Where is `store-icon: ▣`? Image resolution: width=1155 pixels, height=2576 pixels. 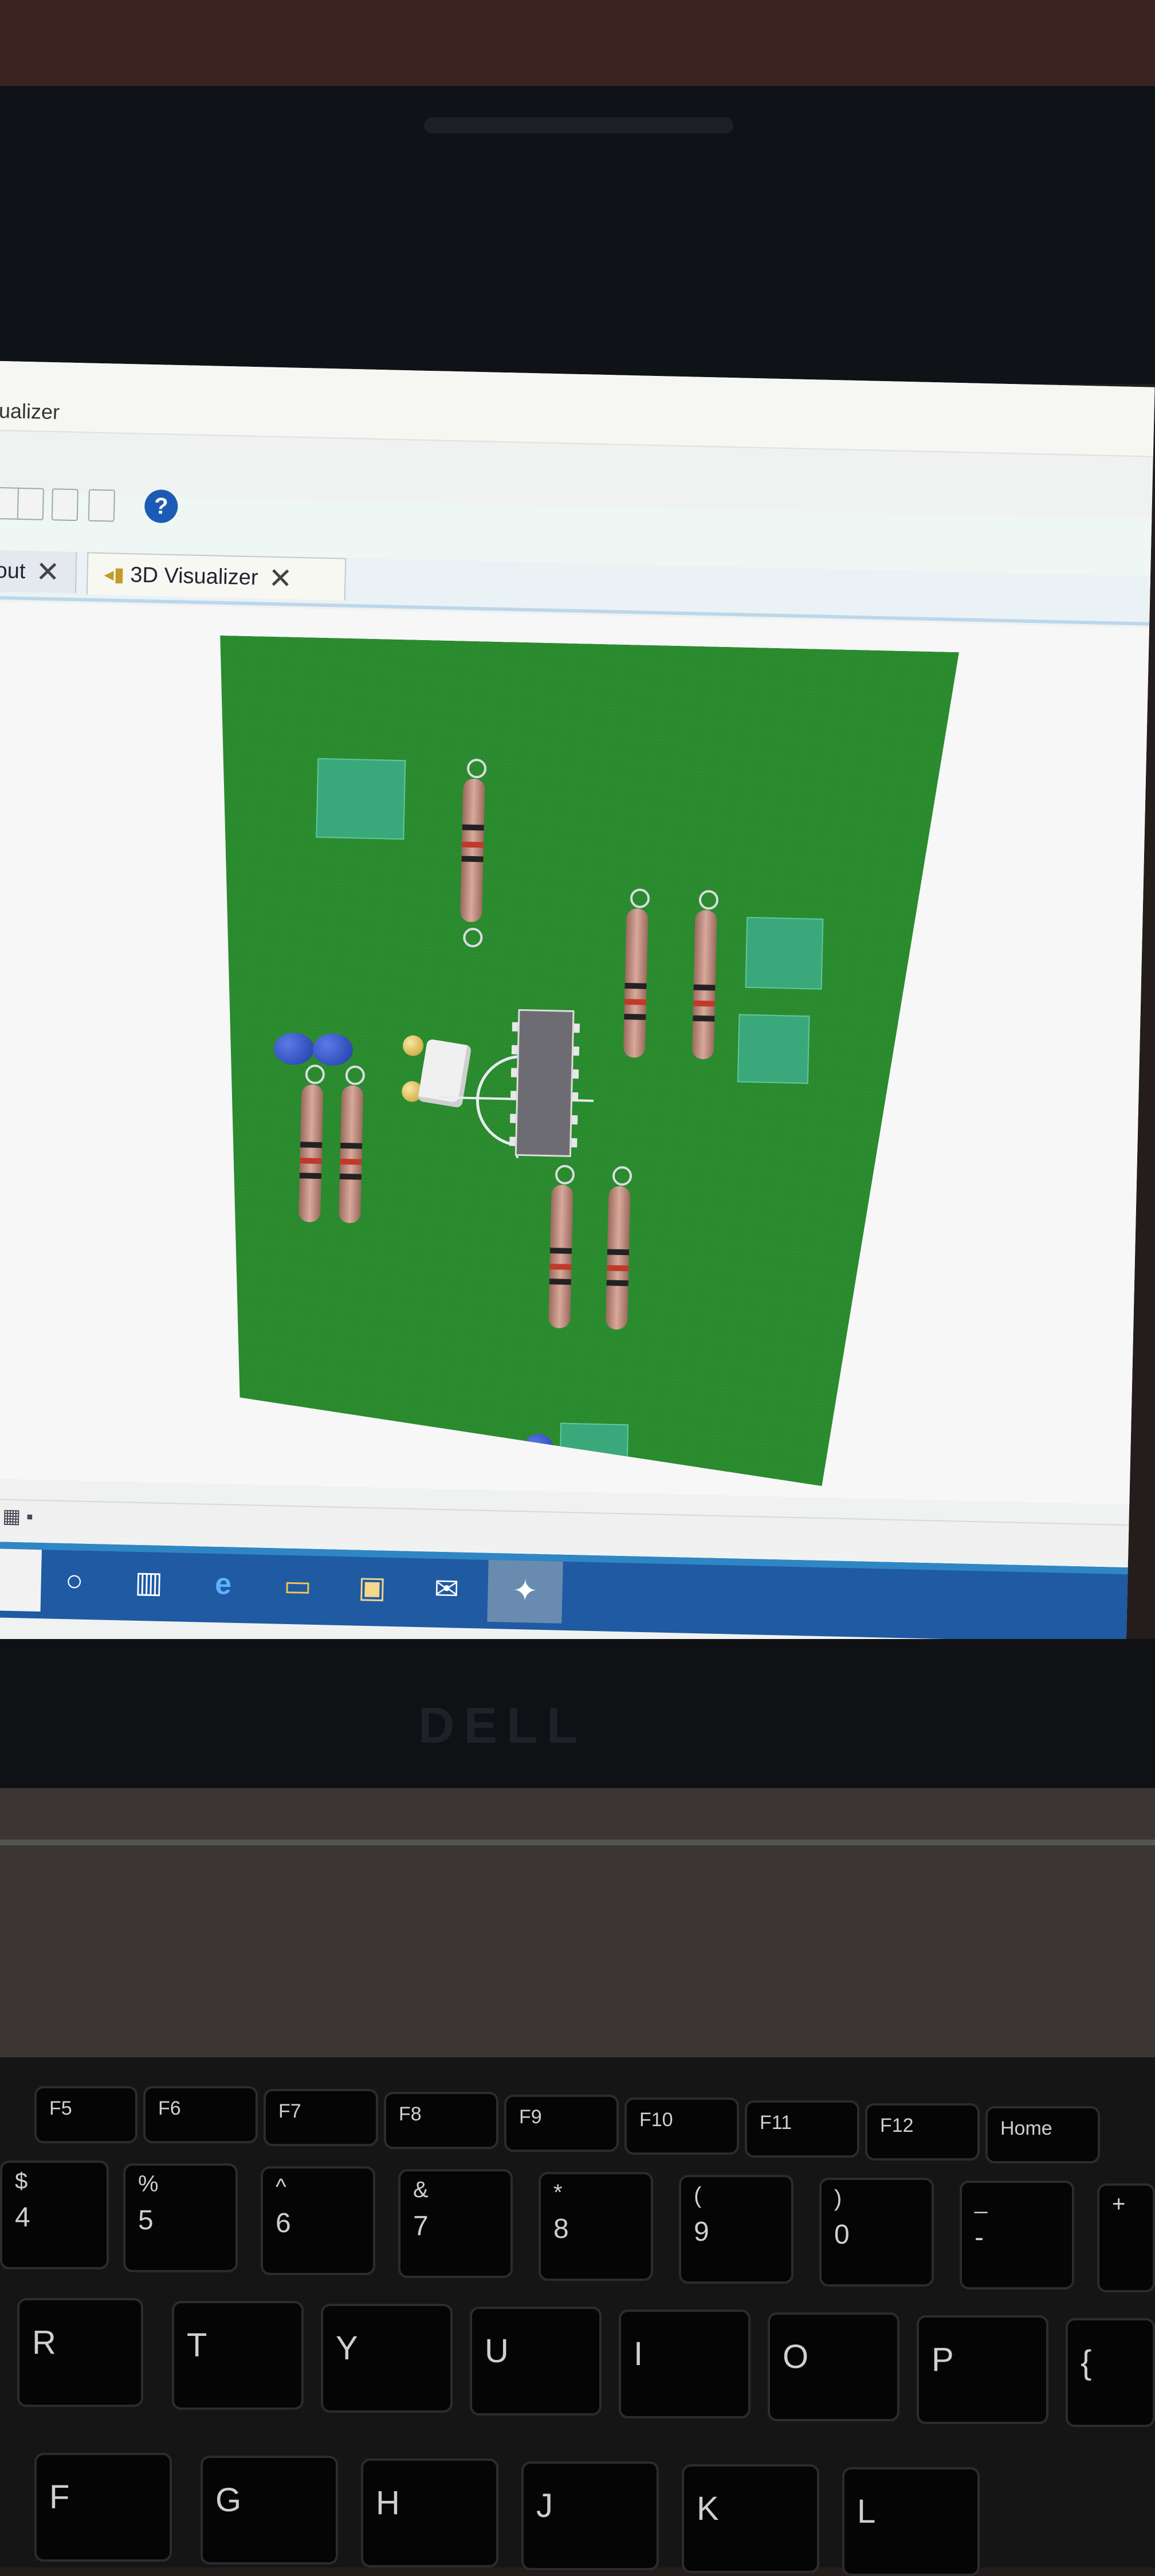
store-icon: ▣ is located at coordinates (372, 1587).